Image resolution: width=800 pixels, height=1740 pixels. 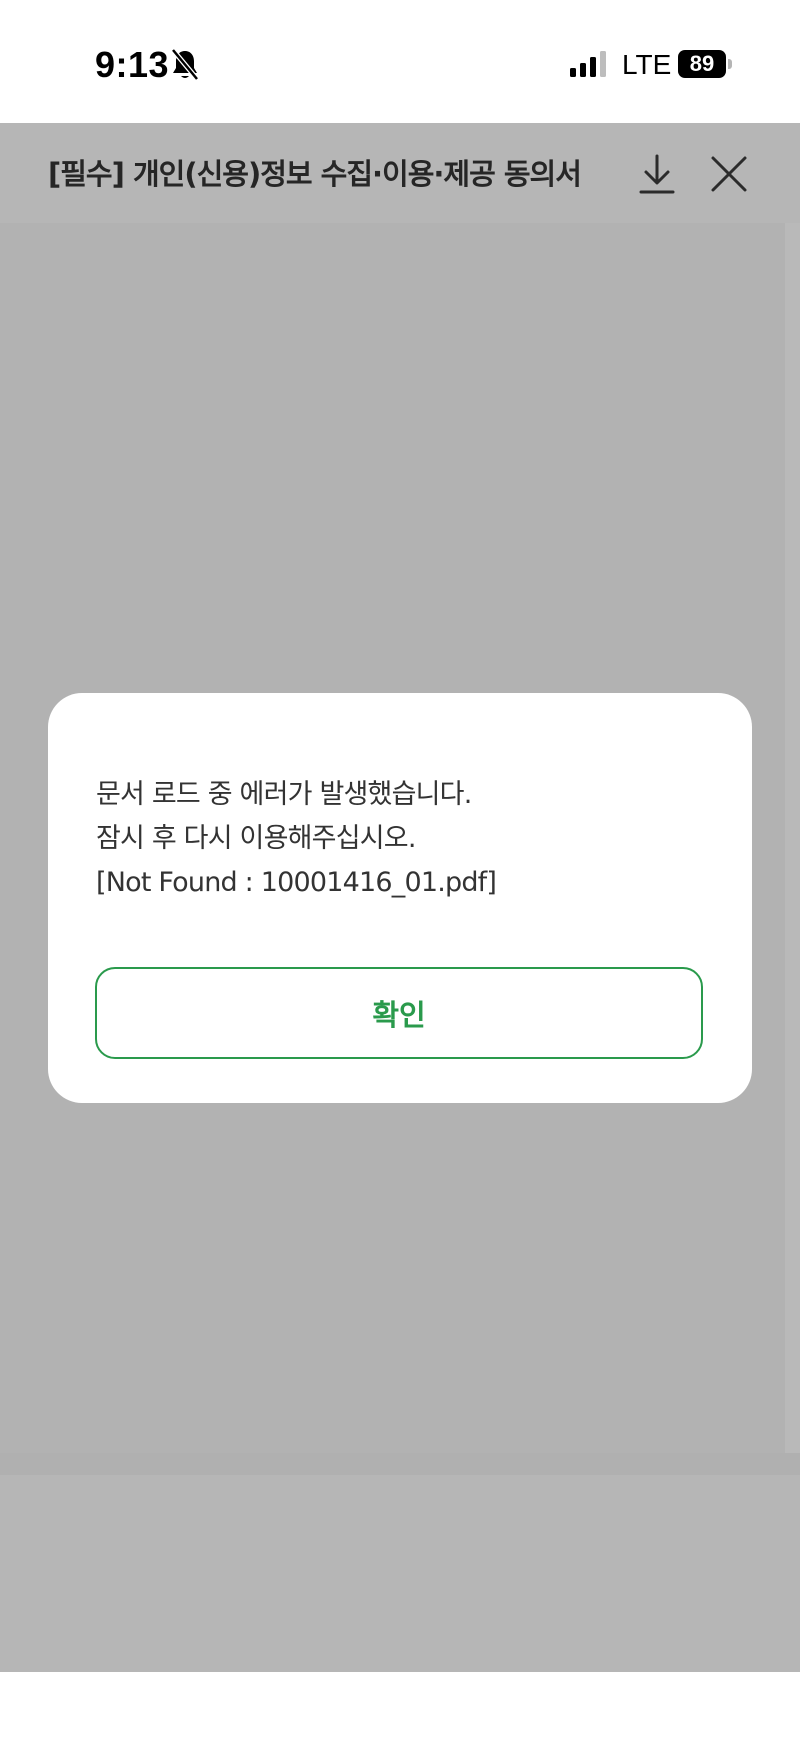 I want to click on bottom-safe-area, so click(x=400, y=1706).